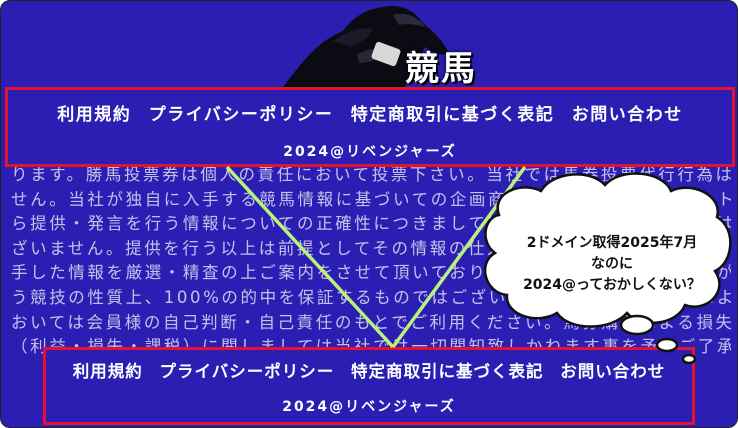 Image resolution: width=738 pixels, height=428 pixels. I want to click on site-logo-text: 競馬, so click(441, 69).